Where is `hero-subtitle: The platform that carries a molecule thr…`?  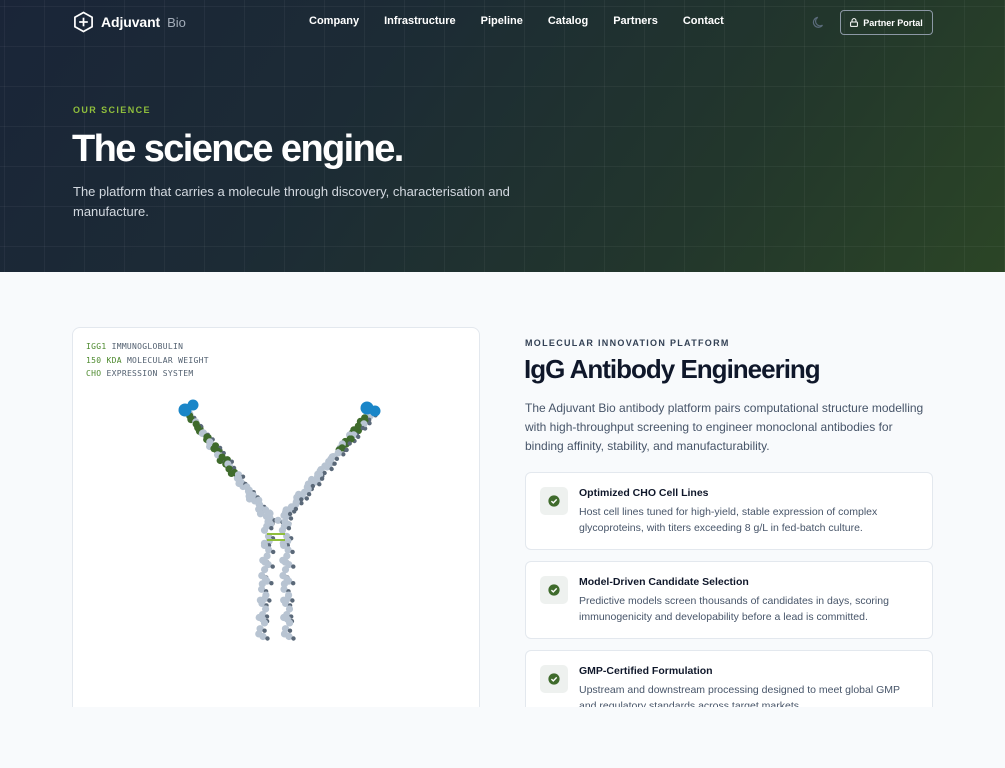
hero-subtitle: The platform that carries a molecule thr… is located at coordinates (291, 201).